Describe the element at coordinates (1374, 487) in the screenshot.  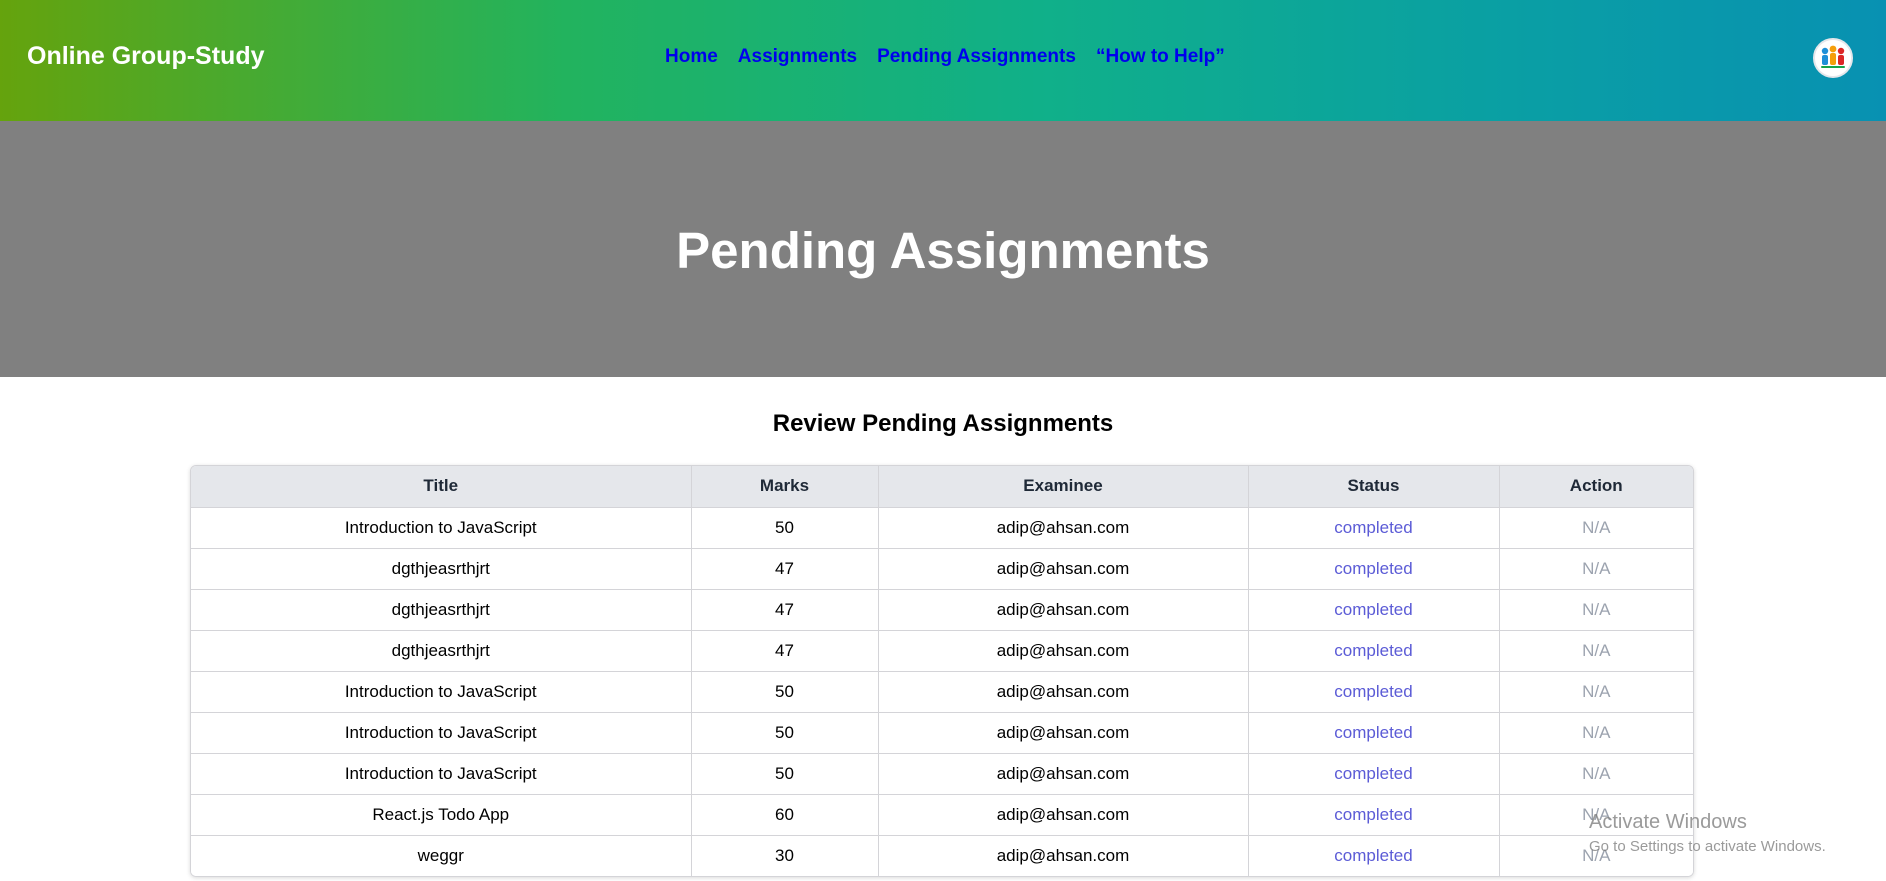
I see `column-header-status: Status` at that location.